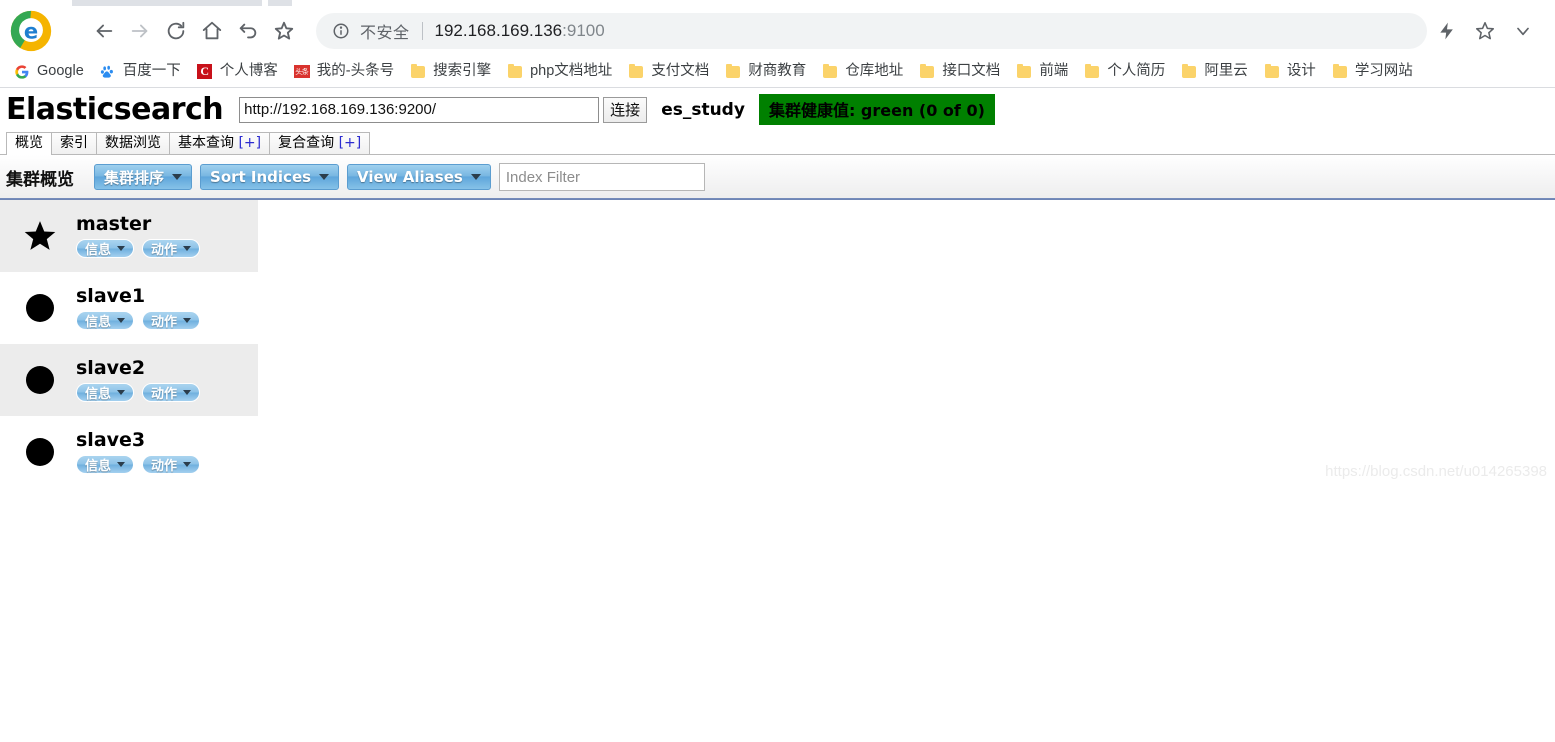  What do you see at coordinates (301, 72) in the screenshot?
I see `toutiao-icon: 头条` at bounding box center [301, 72].